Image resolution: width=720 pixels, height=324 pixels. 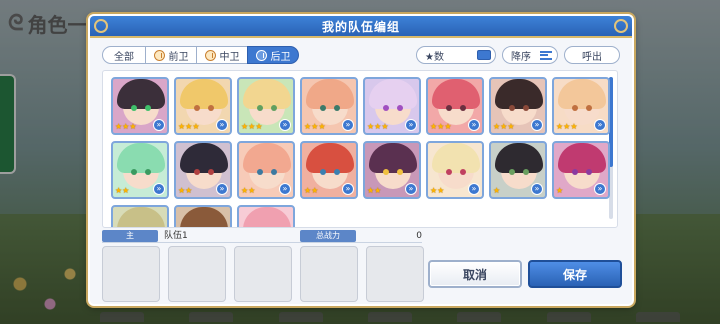 I want to click on summon-button: 呼出, so click(x=592, y=55).